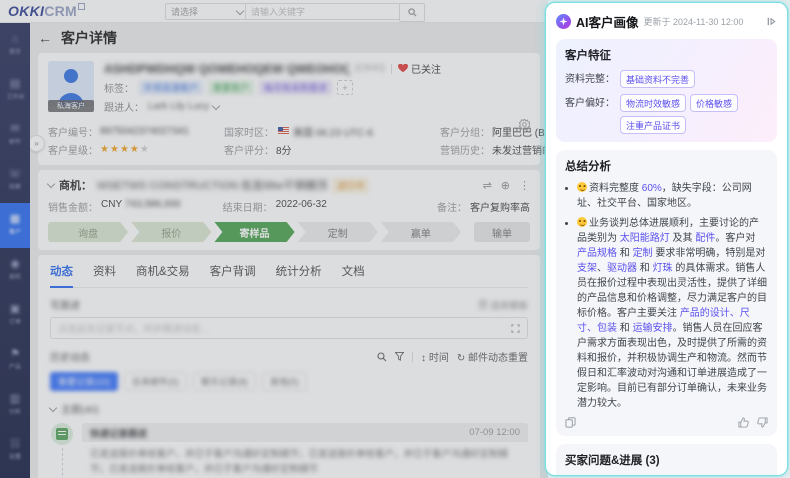 The image size is (790, 478). What do you see at coordinates (487, 185) in the screenshot?
I see `swap-icon: ⇌` at bounding box center [487, 185].